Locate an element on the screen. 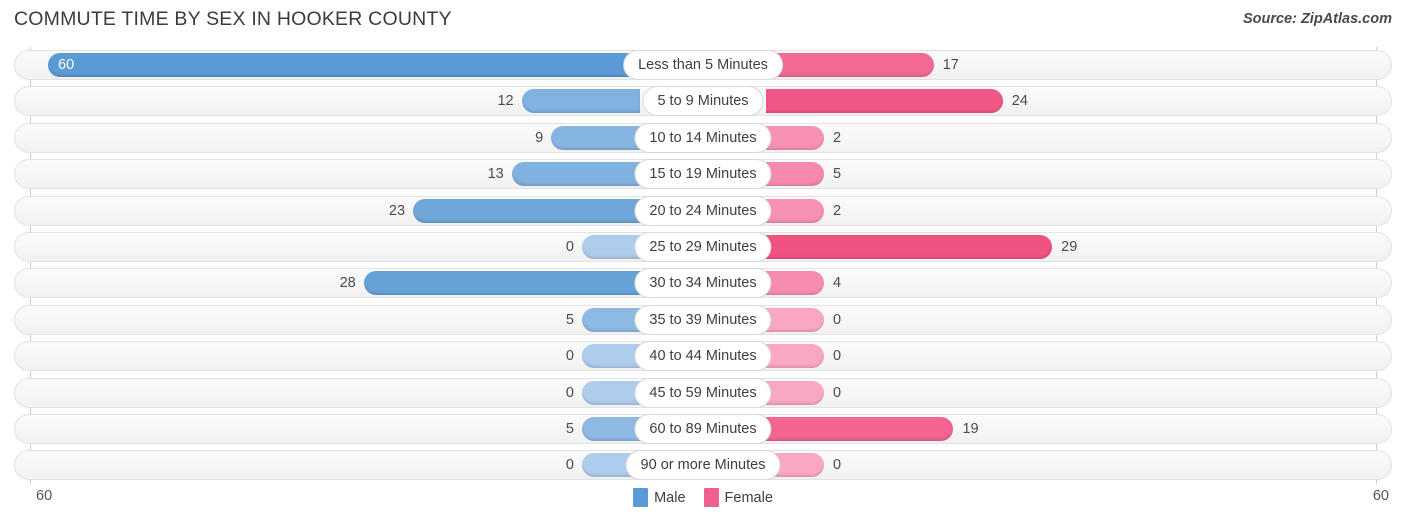 Image resolution: width=1406 pixels, height=523 pixels. legend-item-female: Female is located at coordinates (738, 497).